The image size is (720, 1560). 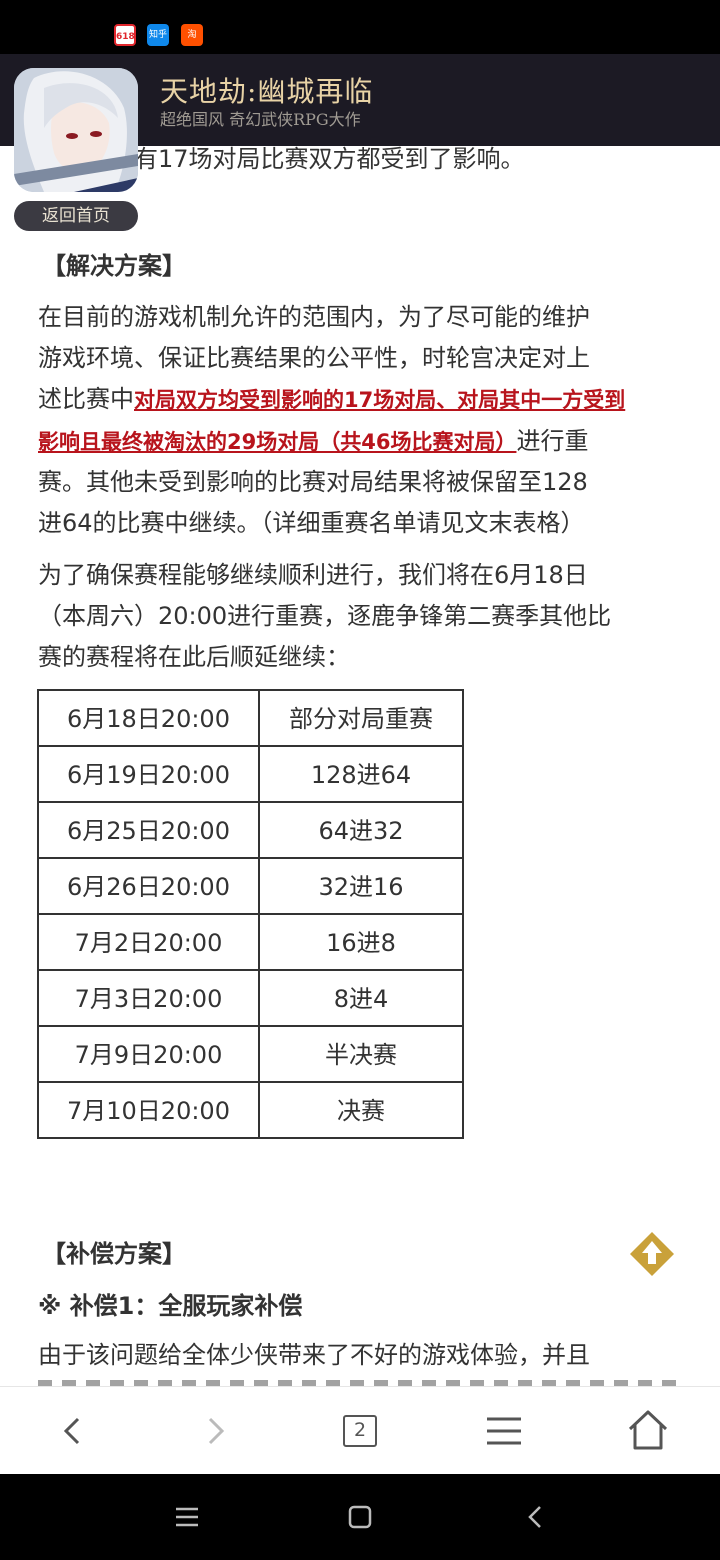 I want to click on article-text-span: 进行重, so click(x=552, y=441).